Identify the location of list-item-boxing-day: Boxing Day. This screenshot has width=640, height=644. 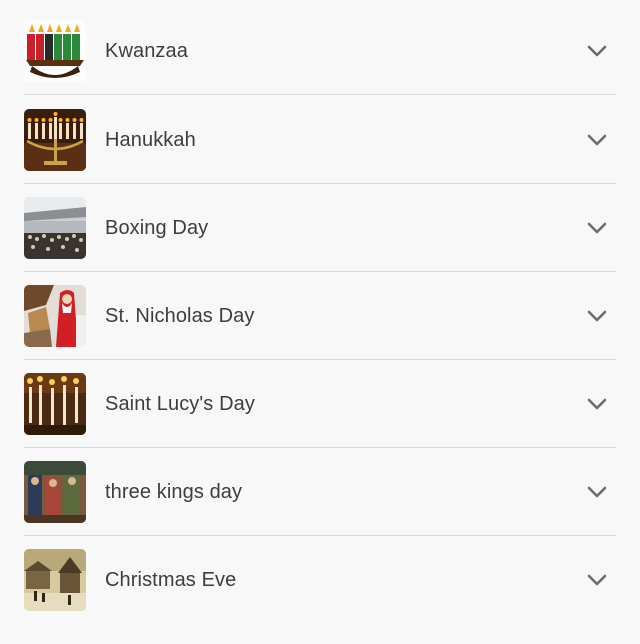
(320, 228).